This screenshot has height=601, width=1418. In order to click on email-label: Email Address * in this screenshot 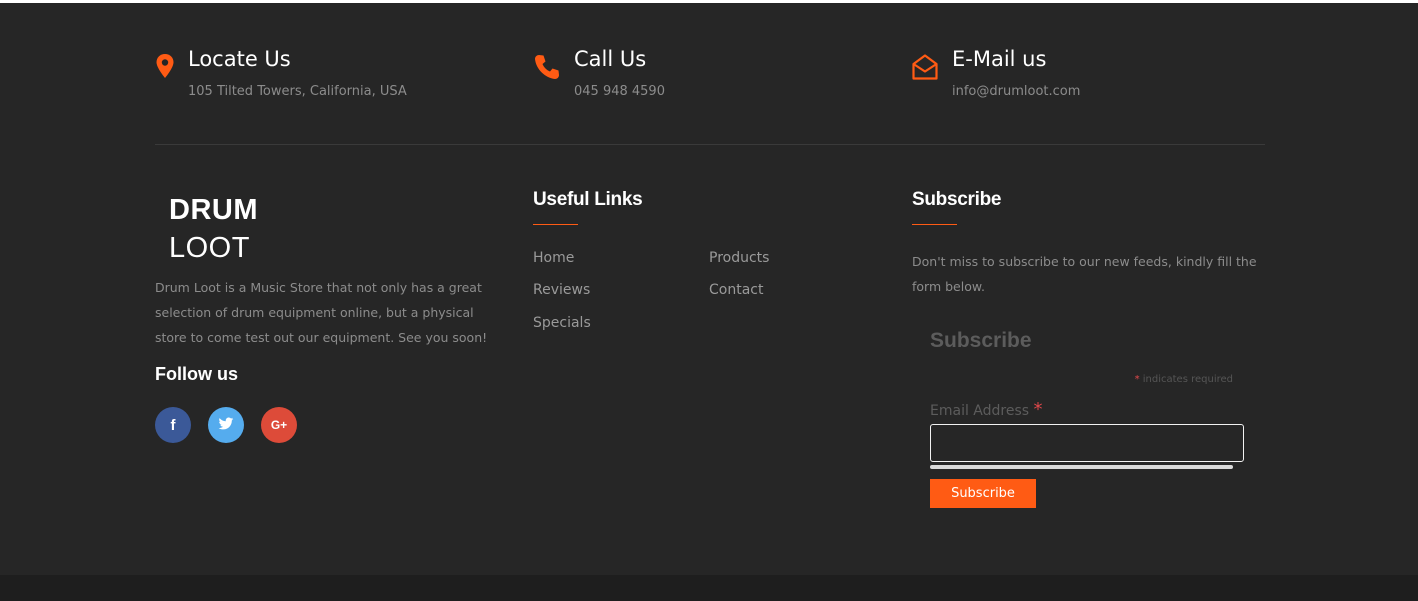, I will do `click(986, 409)`.